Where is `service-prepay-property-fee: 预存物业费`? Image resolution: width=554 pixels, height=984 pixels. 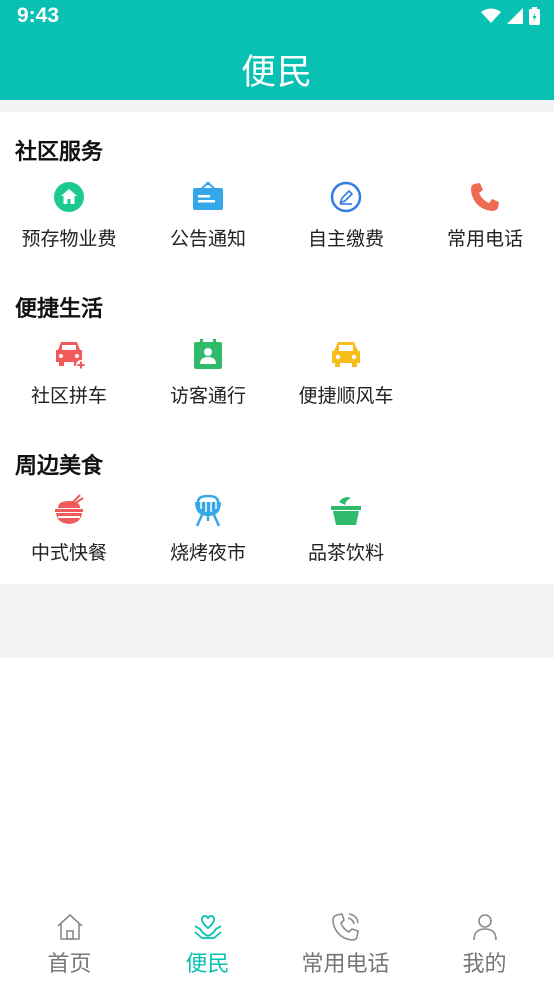 service-prepay-property-fee: 预存物业费 is located at coordinates (69, 215).